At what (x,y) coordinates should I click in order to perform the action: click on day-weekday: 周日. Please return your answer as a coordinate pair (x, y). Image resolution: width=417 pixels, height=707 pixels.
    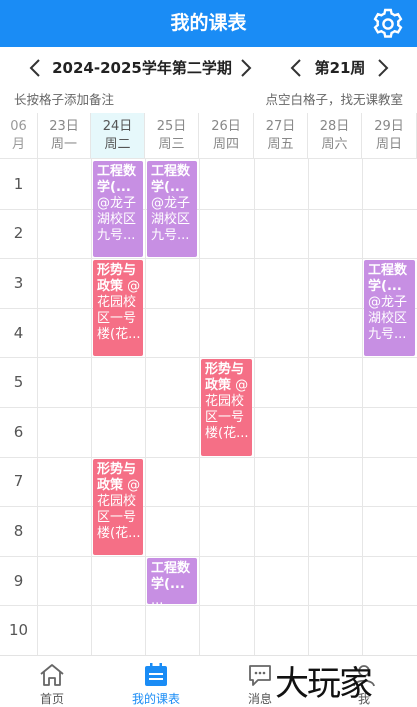
    Looking at the image, I should click on (388, 144).